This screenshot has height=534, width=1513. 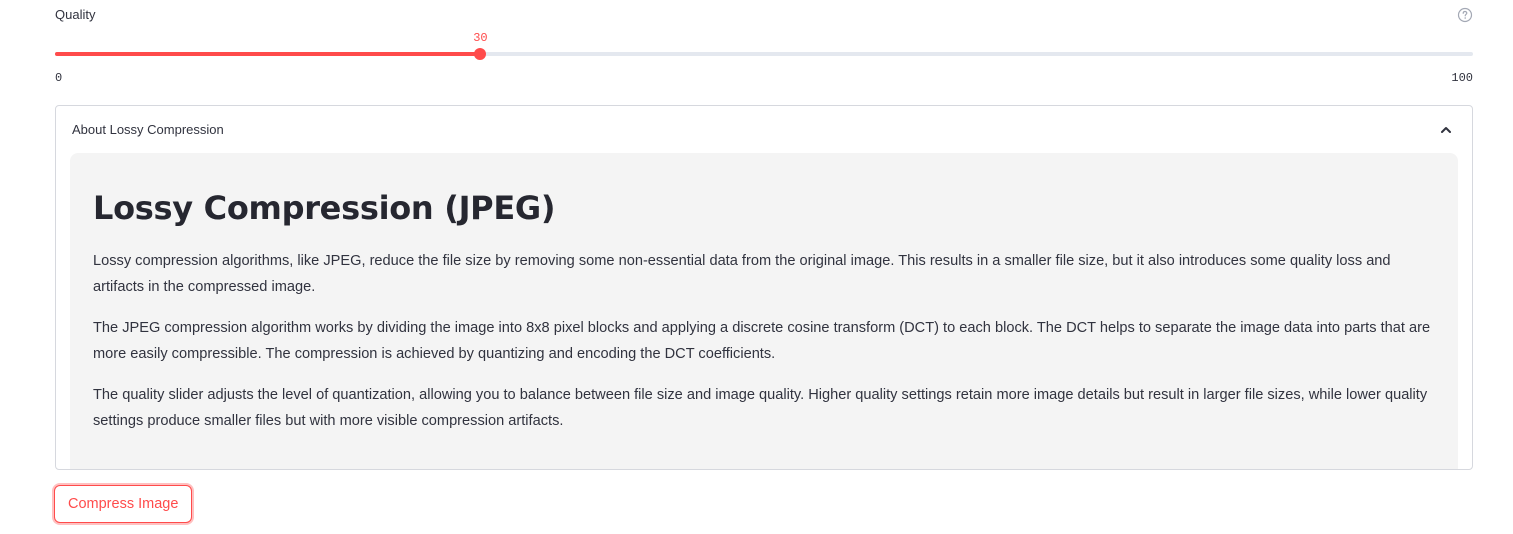 I want to click on question-circle-icon, so click(x=1465, y=15).